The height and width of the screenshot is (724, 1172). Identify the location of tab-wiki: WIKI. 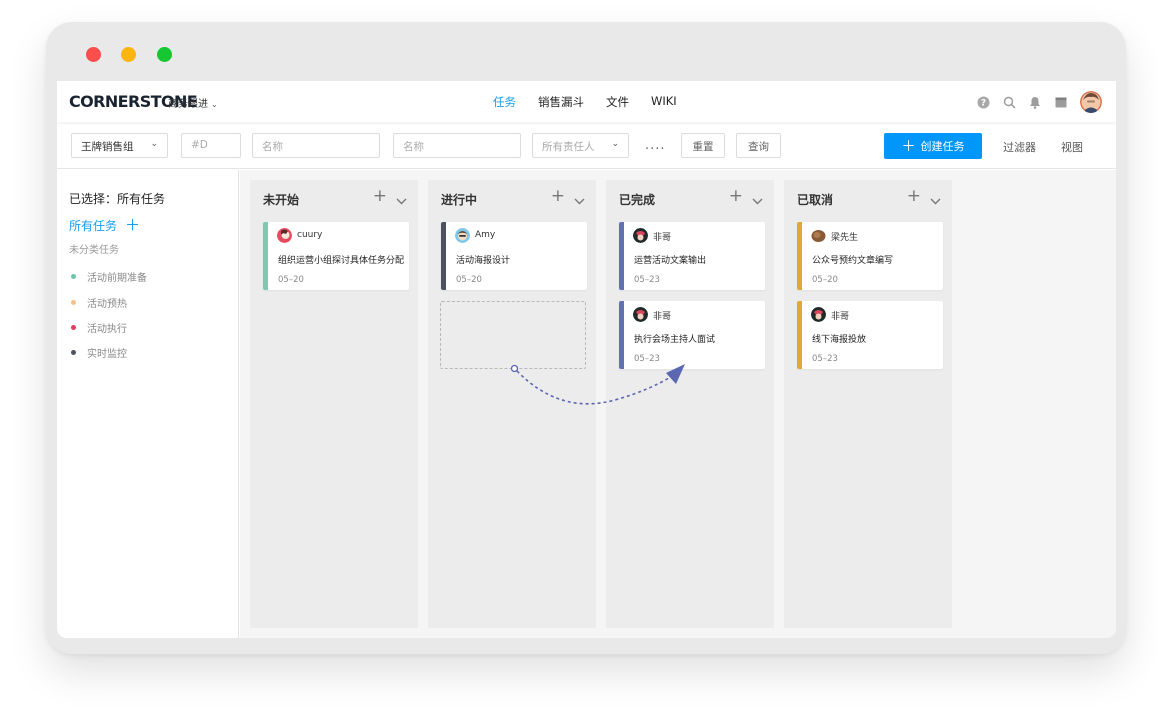
(664, 102).